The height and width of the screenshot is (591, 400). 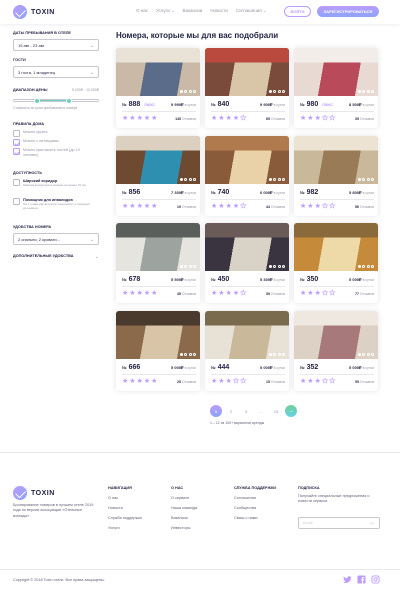 I want to click on nav-item-vacancies: Вакансии, so click(x=192, y=10).